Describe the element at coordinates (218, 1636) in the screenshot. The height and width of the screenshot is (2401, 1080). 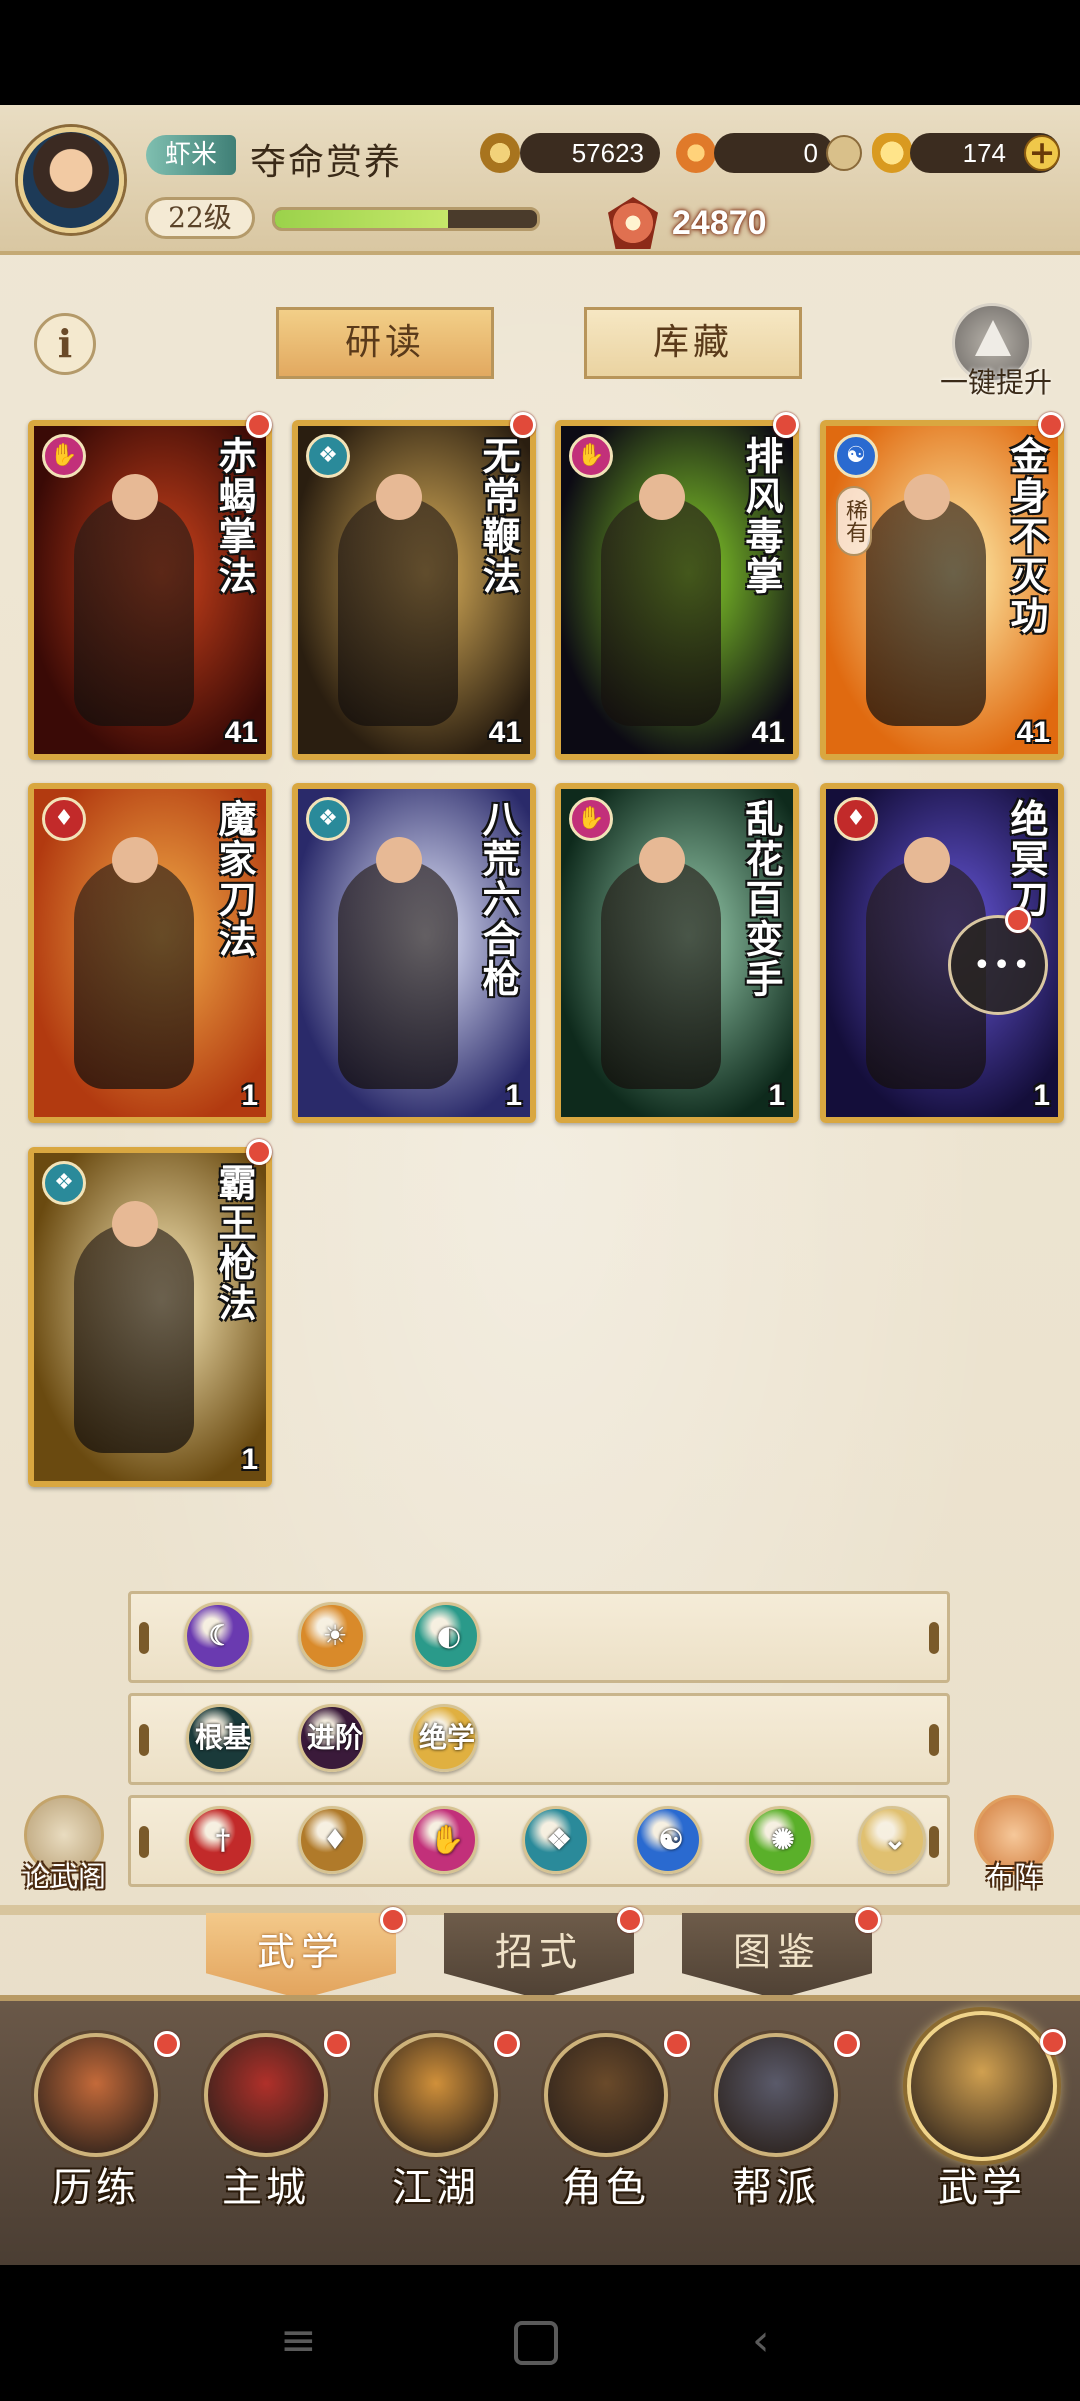
I see `yin-moon-icon: ☾` at that location.